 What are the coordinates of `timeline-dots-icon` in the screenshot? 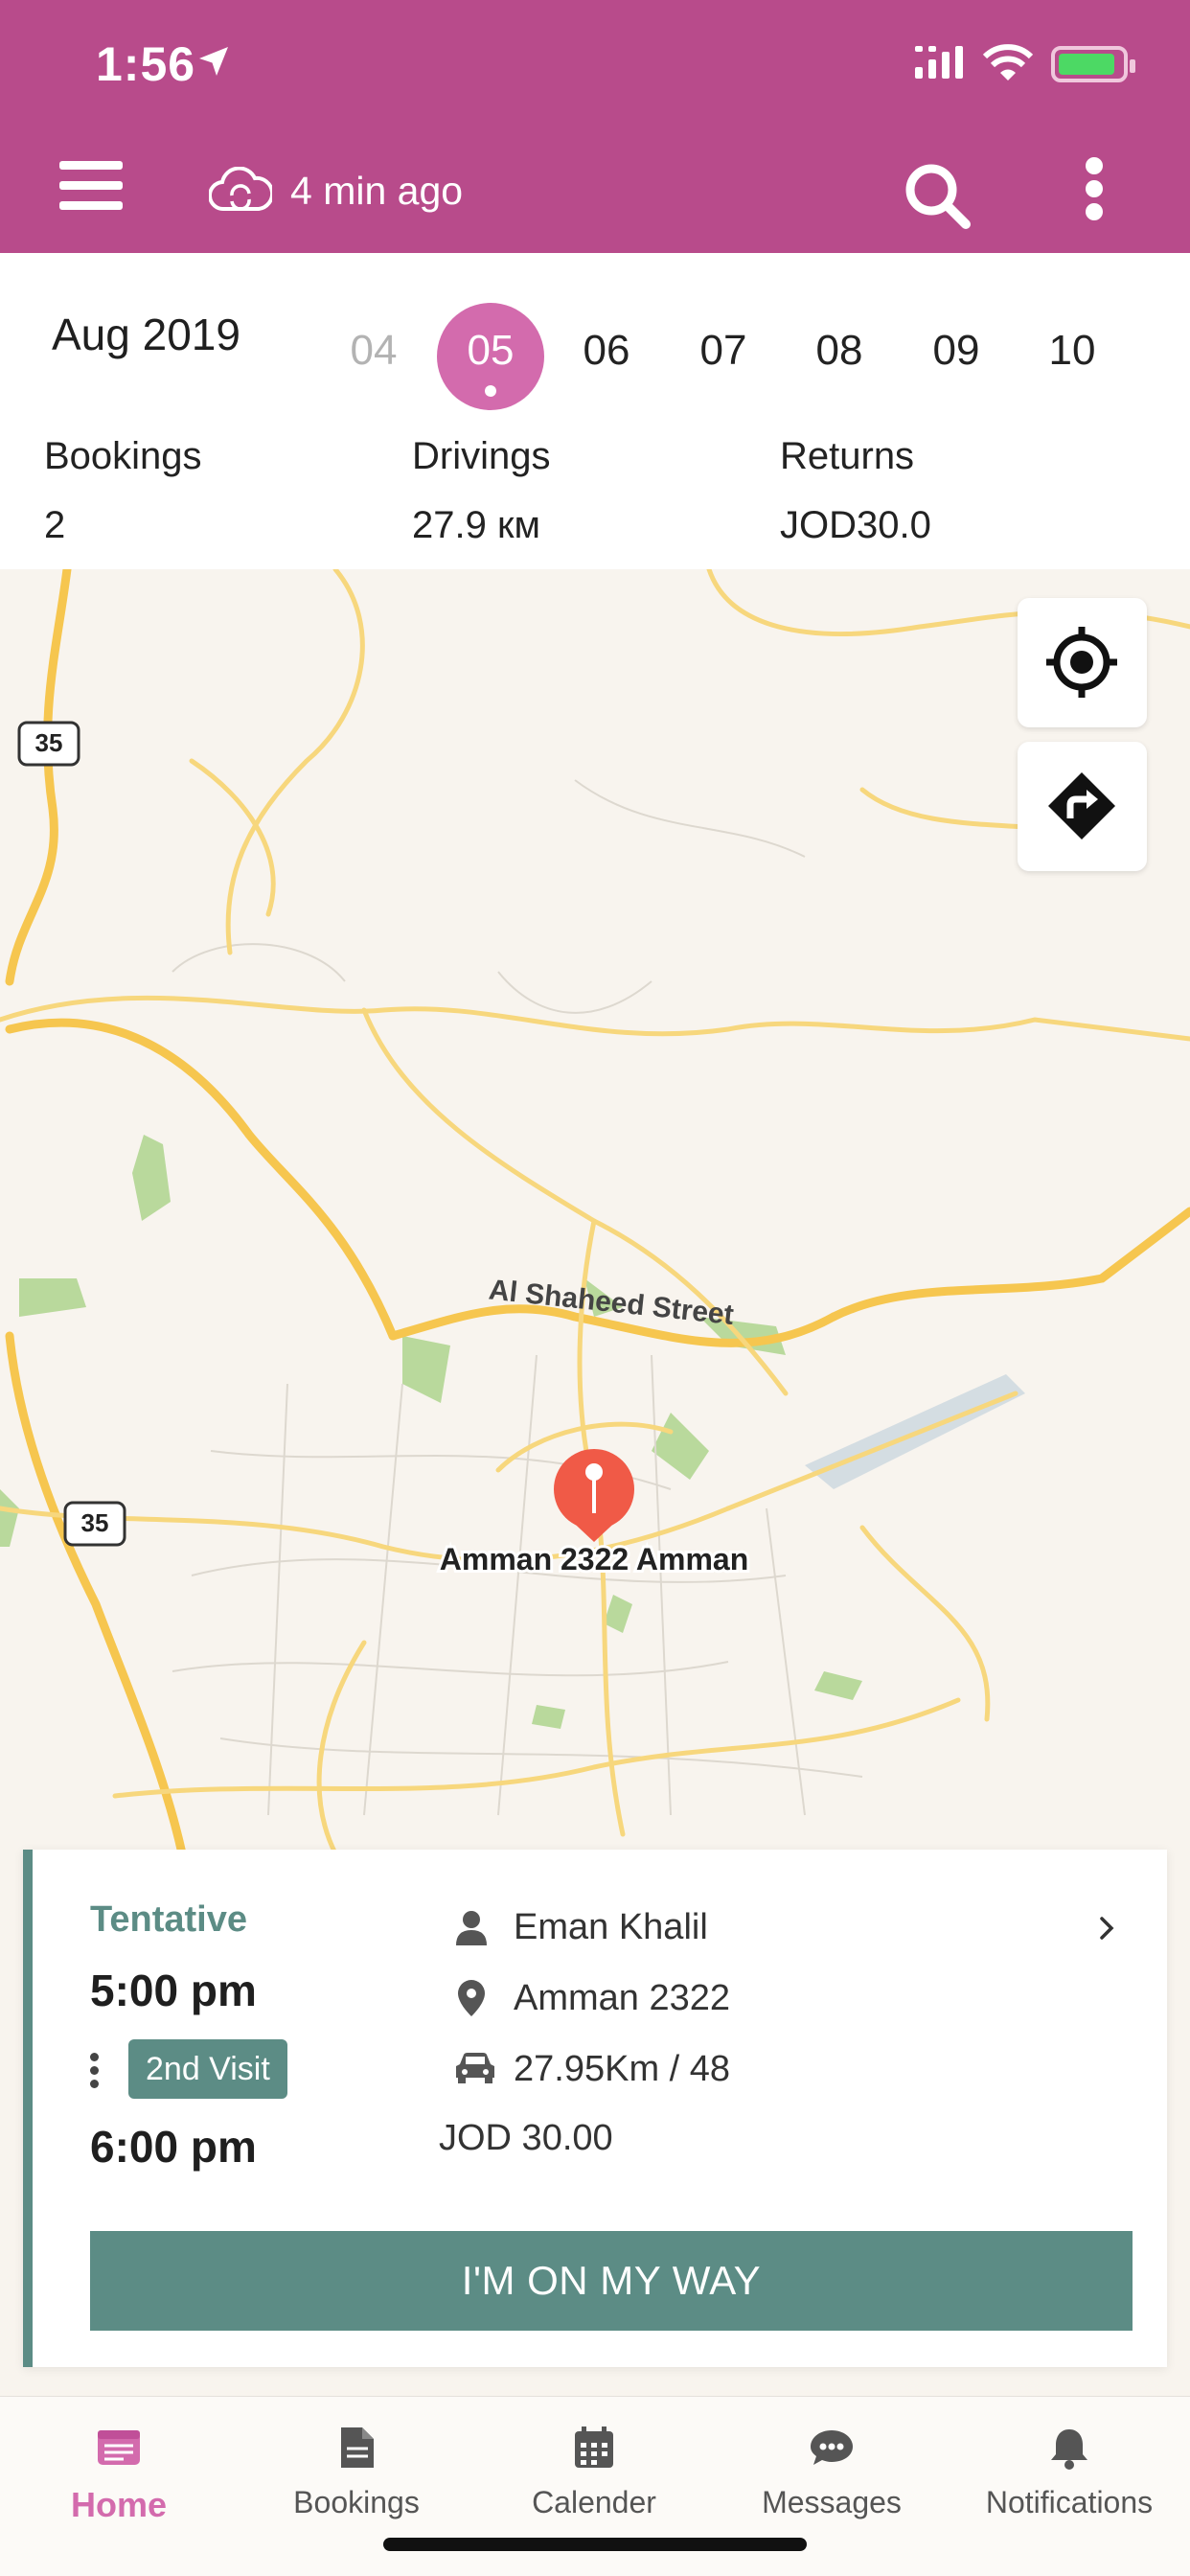 It's located at (95, 2073).